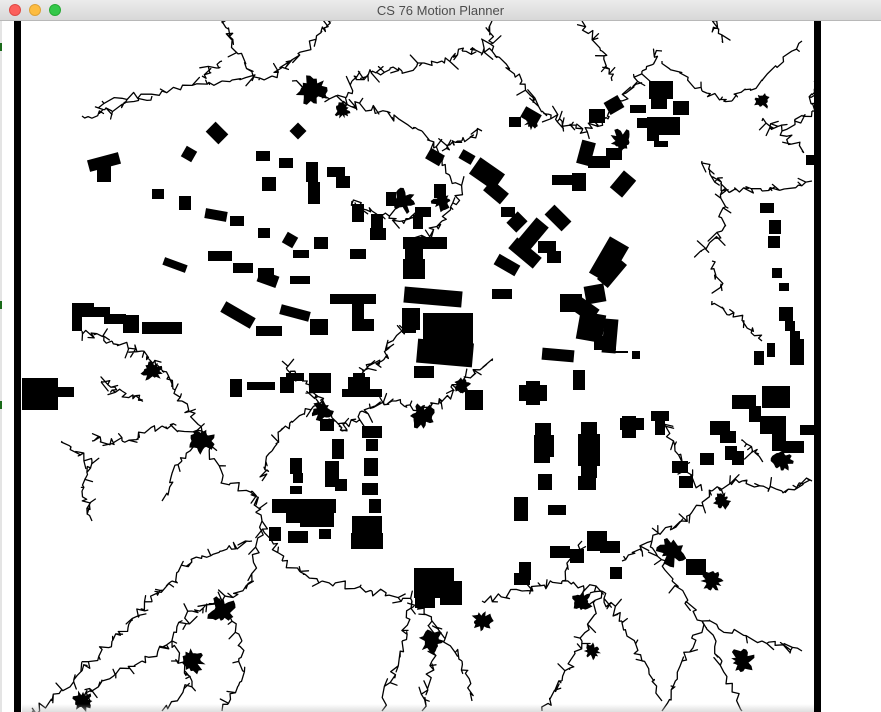 The width and height of the screenshot is (881, 712). I want to click on right-boundary-wall, so click(817, 366).